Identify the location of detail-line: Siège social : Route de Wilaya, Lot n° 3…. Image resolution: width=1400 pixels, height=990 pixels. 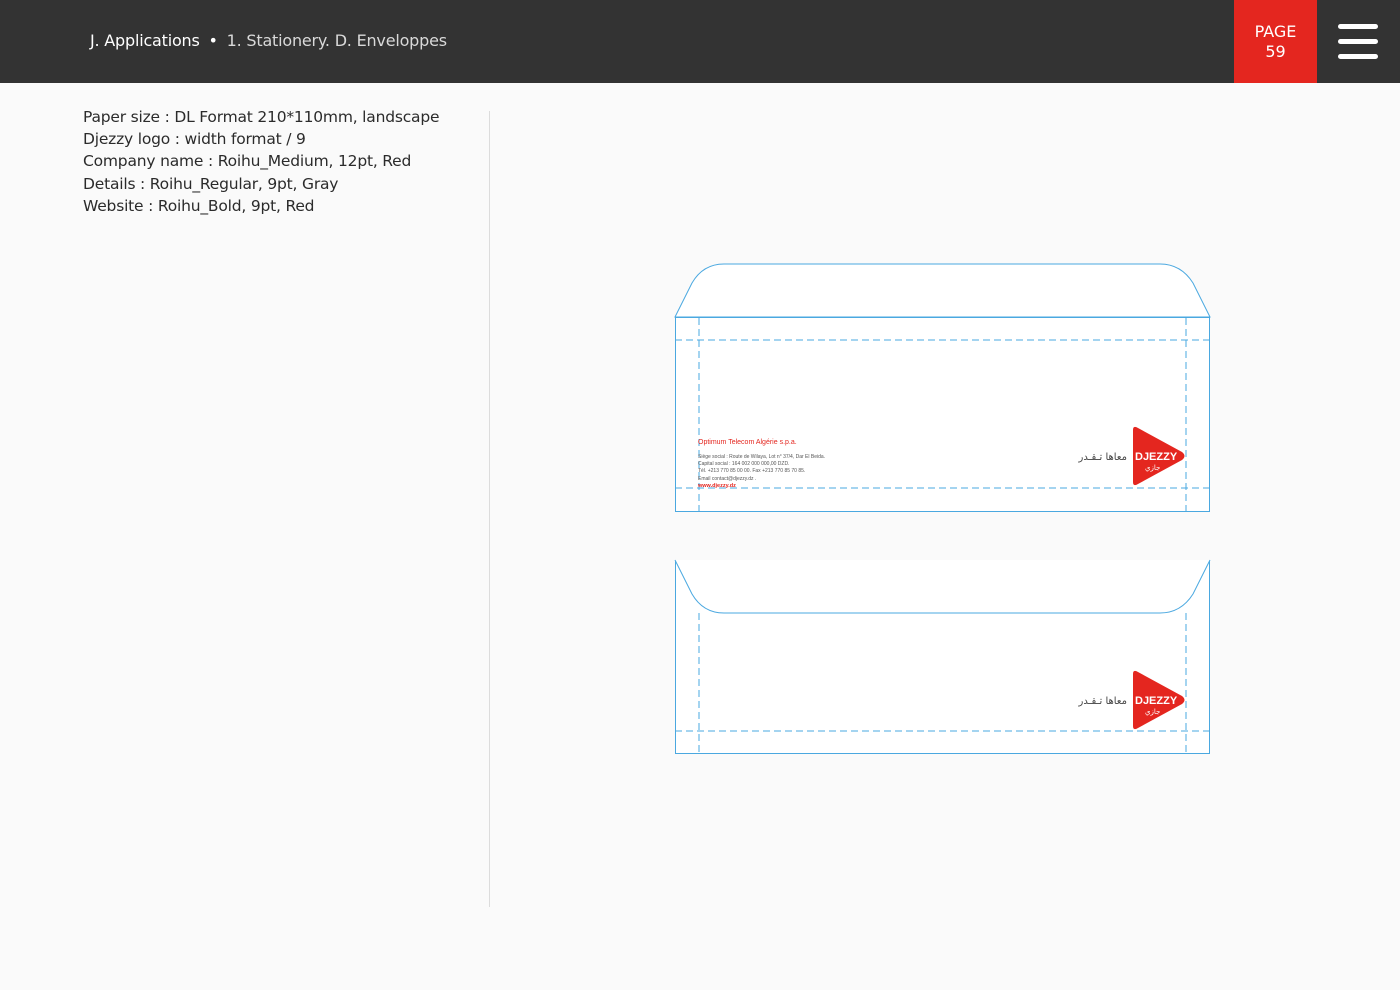
(761, 457).